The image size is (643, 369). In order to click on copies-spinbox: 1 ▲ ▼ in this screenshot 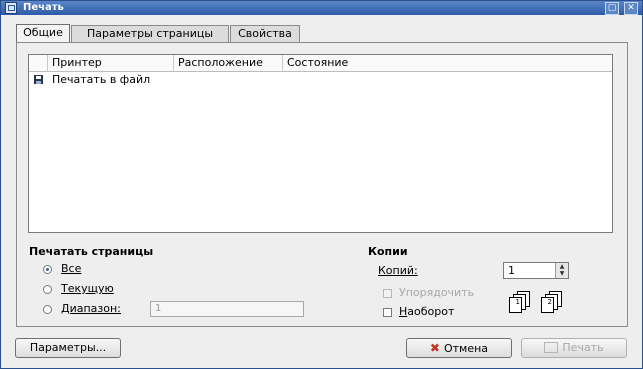, I will do `click(536, 270)`.